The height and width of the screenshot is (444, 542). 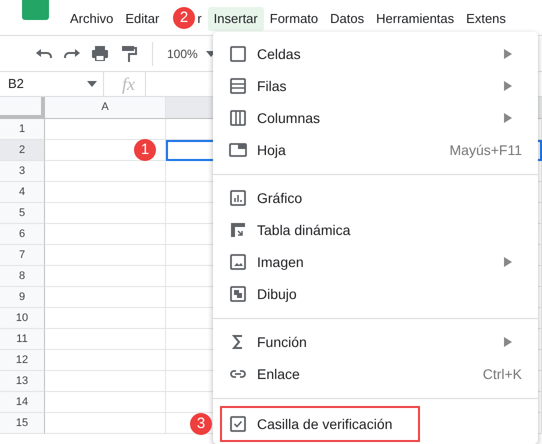 What do you see at coordinates (22, 381) in the screenshot?
I see `row-header: 13` at bounding box center [22, 381].